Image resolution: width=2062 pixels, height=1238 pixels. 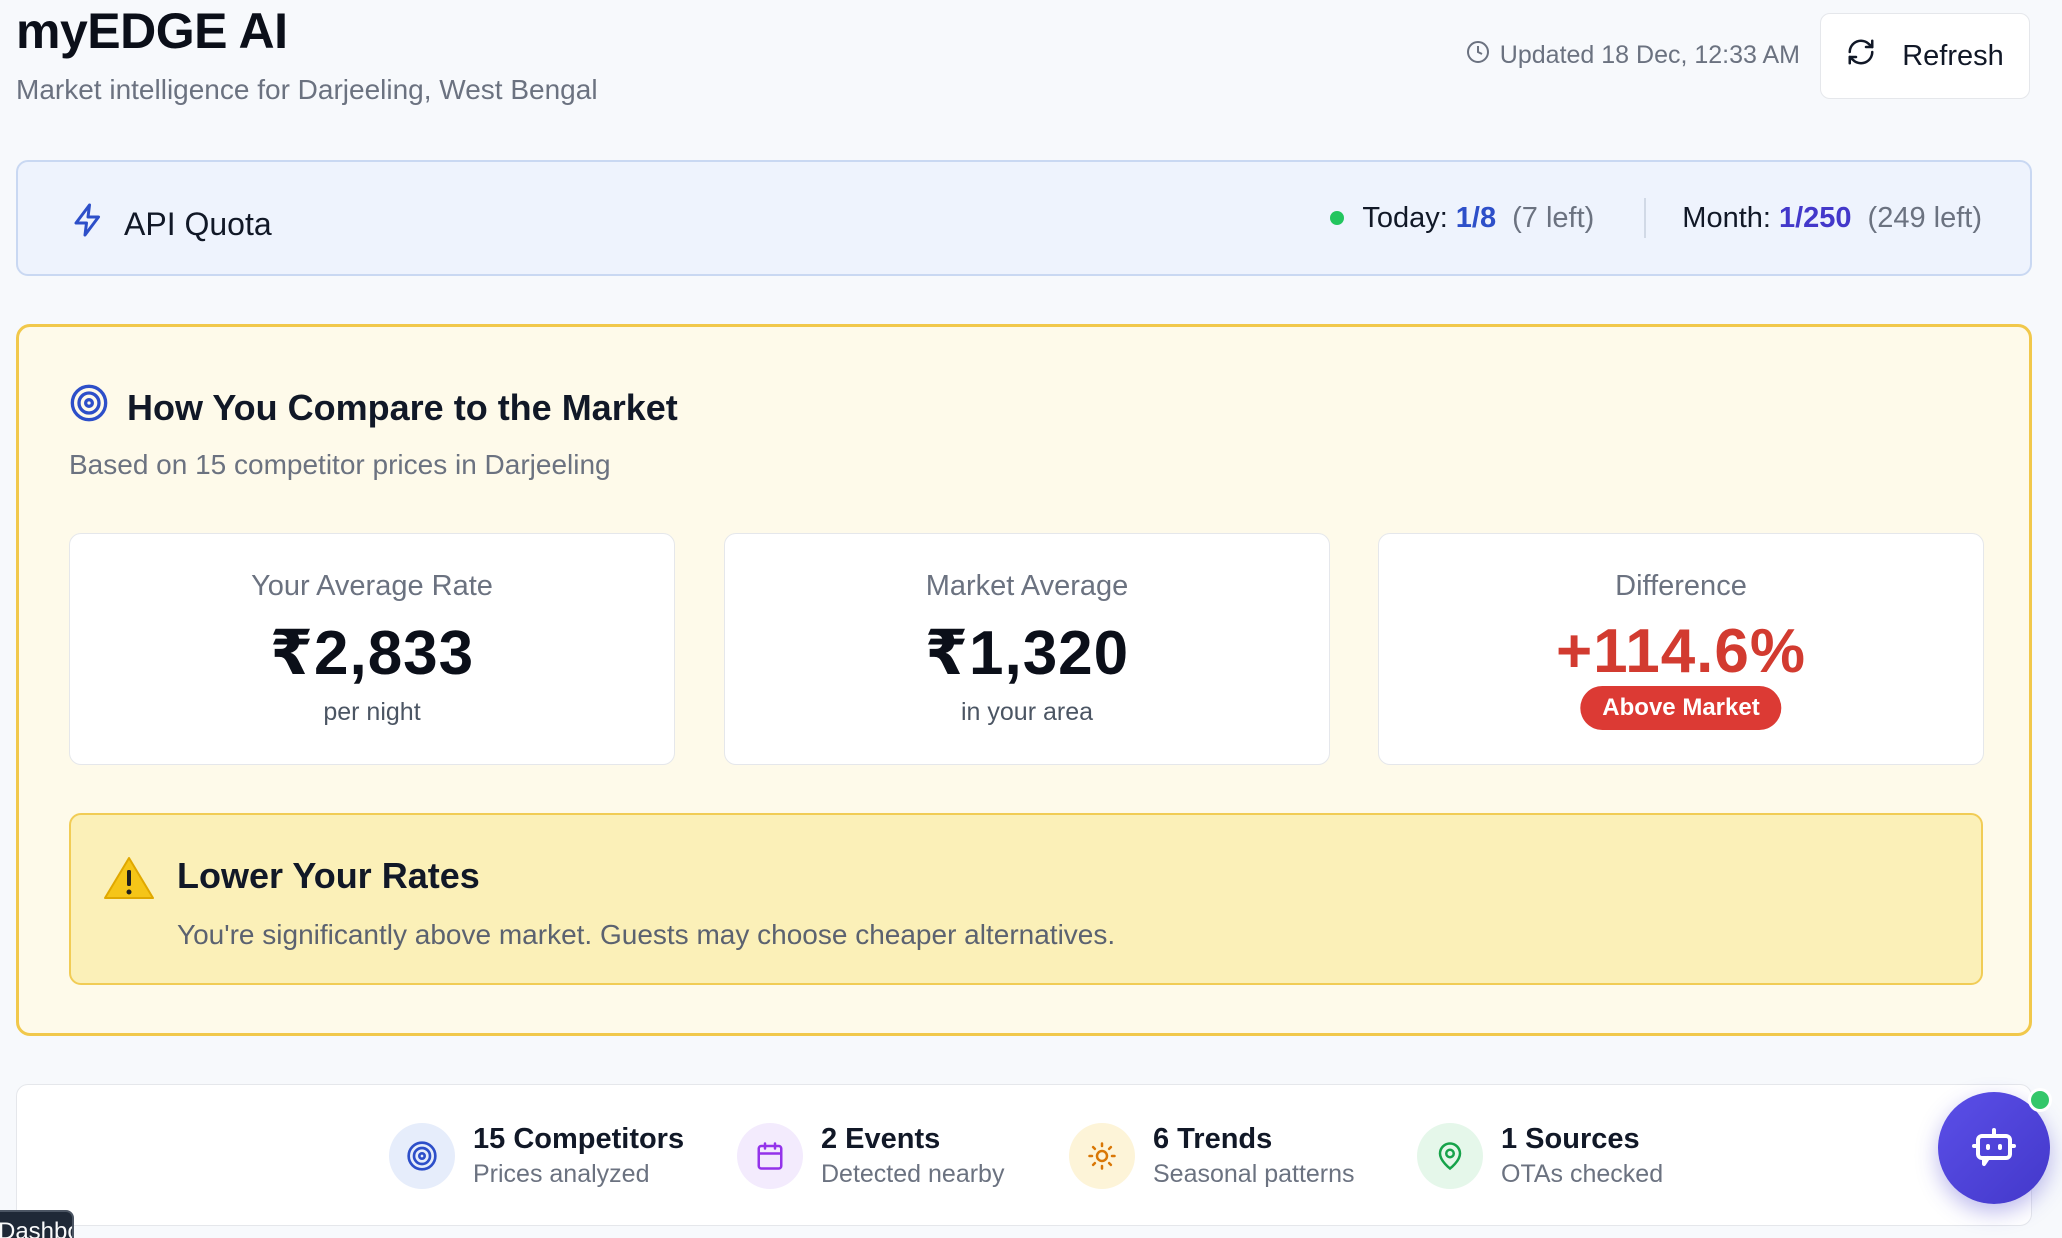 What do you see at coordinates (1681, 651) in the screenshot?
I see `difference-value: +114.6%` at bounding box center [1681, 651].